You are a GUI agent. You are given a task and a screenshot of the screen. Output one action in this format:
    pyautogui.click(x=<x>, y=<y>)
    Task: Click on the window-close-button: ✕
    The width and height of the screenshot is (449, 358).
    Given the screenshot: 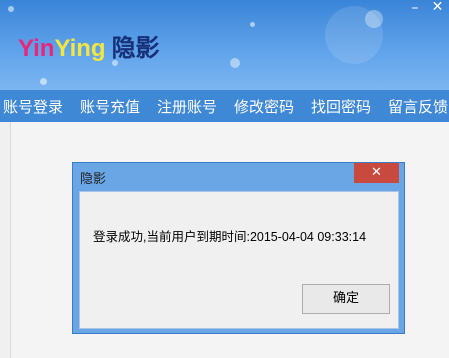 What is the action you would take?
    pyautogui.click(x=437, y=8)
    